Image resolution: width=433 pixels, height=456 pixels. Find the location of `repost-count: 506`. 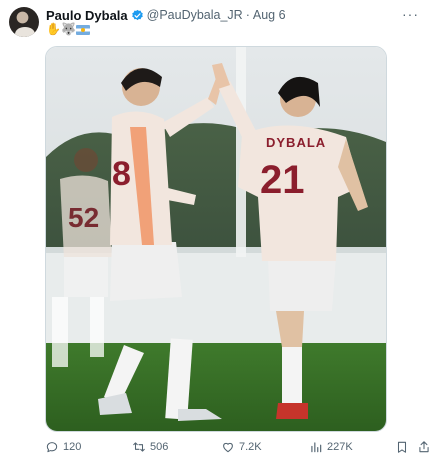

repost-count: 506 is located at coordinates (159, 447).